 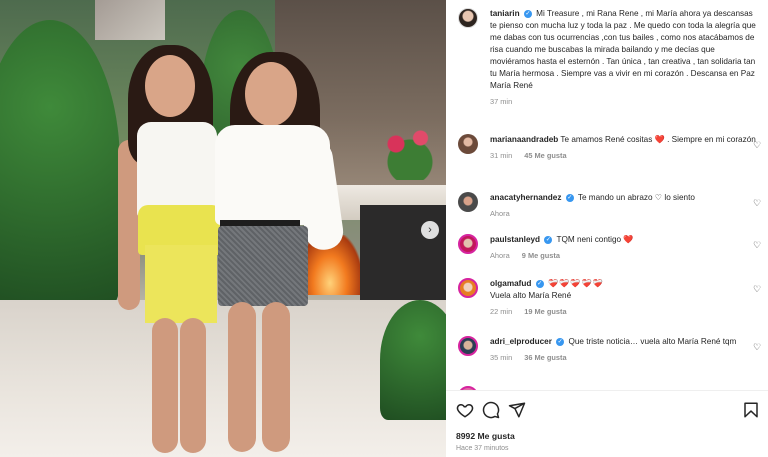 What do you see at coordinates (521, 341) in the screenshot?
I see `comment-username: adri_elproducer` at bounding box center [521, 341].